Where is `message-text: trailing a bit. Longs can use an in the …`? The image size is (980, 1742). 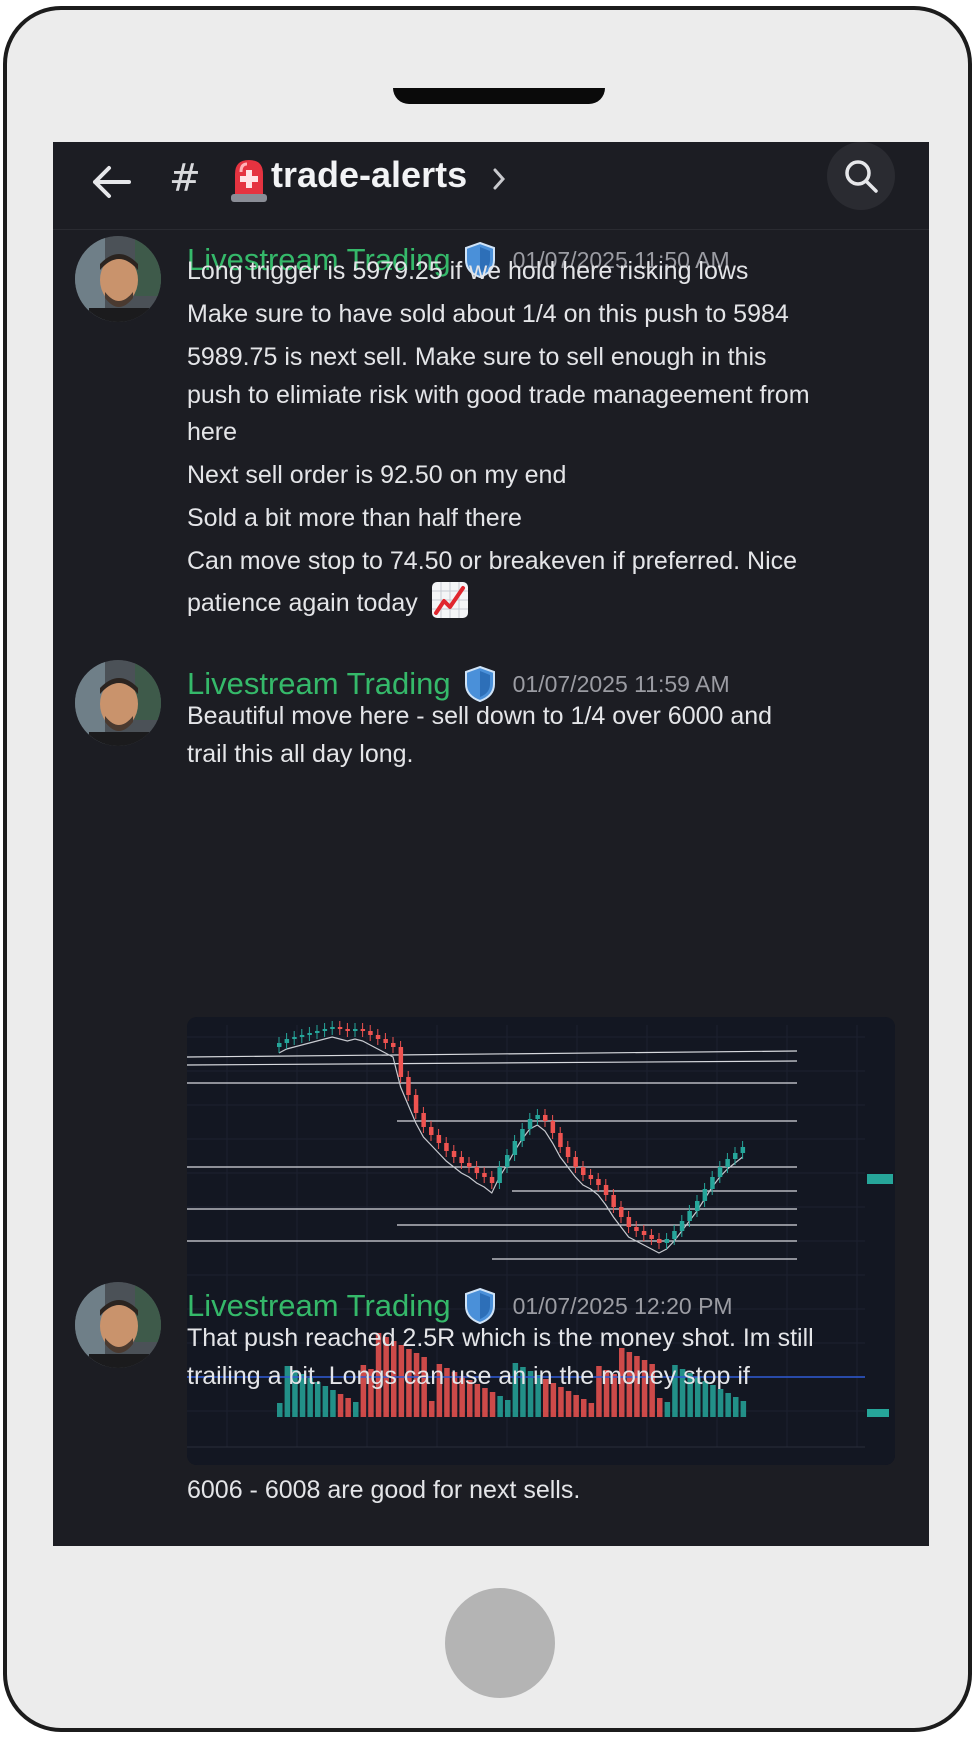
message-text: trailing a bit. Longs can use an in the … is located at coordinates (468, 1376).